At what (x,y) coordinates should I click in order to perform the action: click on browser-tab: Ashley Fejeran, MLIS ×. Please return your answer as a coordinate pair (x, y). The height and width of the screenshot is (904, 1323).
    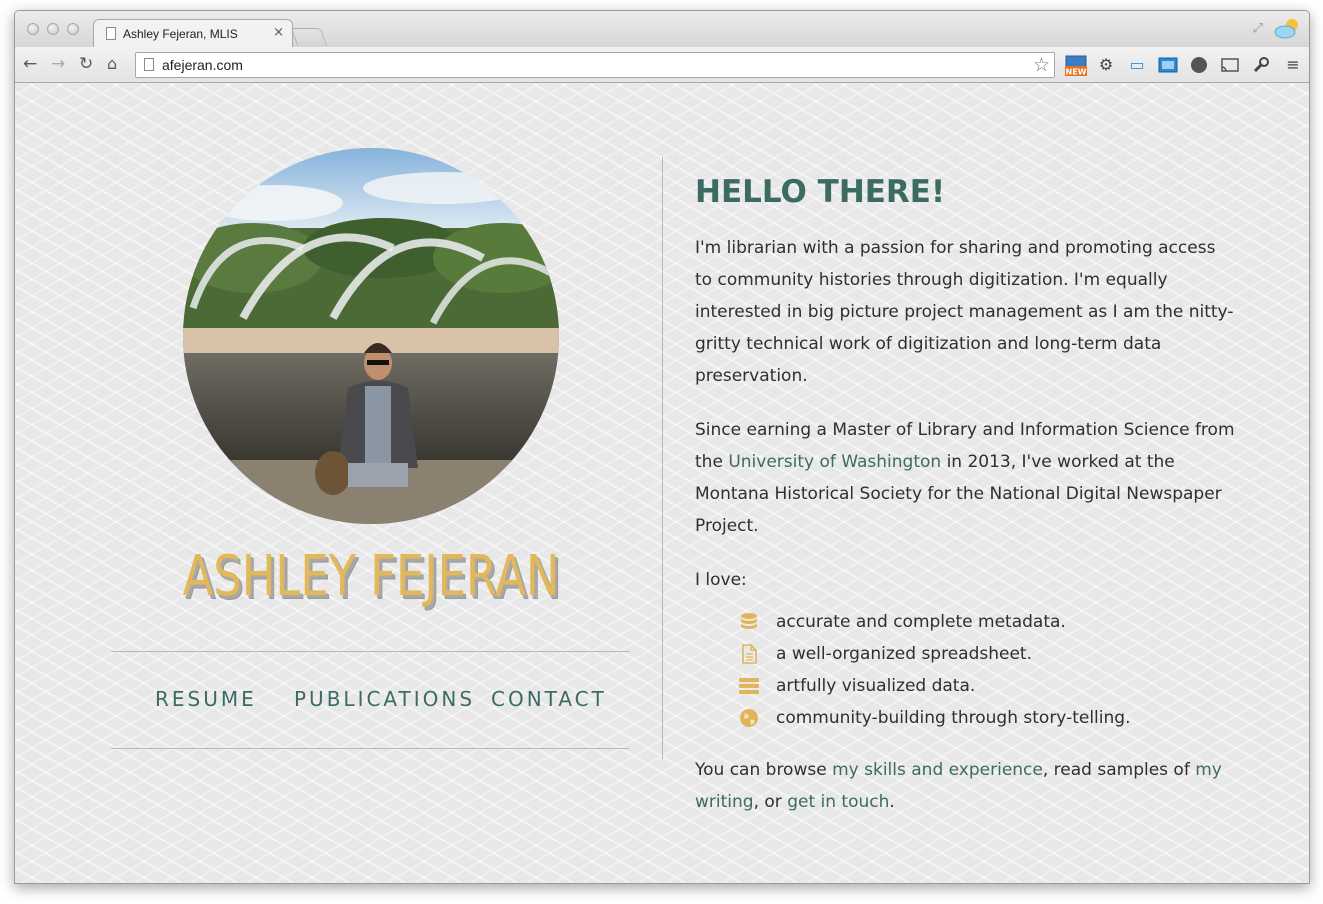
    Looking at the image, I should click on (193, 33).